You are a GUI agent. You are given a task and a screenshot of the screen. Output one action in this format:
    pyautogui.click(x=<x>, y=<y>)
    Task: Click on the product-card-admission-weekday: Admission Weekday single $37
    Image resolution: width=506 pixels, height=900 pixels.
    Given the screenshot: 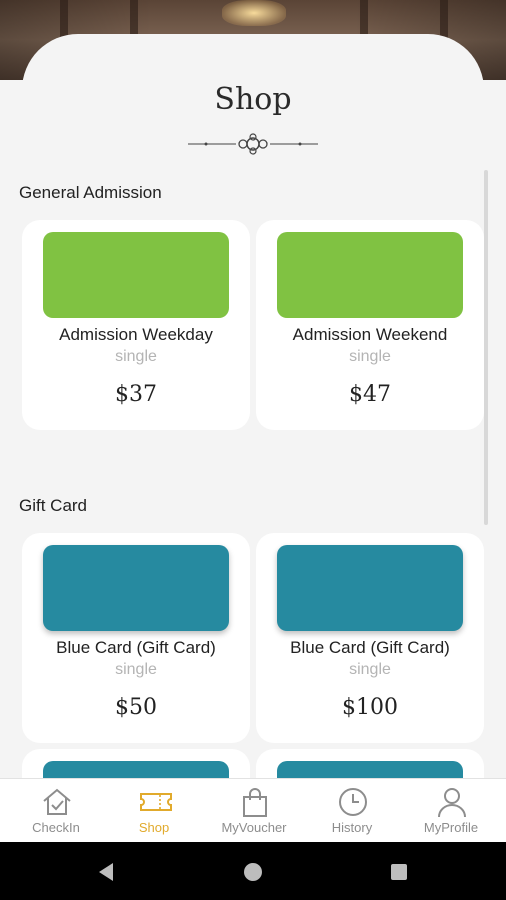 What is the action you would take?
    pyautogui.click(x=136, y=325)
    